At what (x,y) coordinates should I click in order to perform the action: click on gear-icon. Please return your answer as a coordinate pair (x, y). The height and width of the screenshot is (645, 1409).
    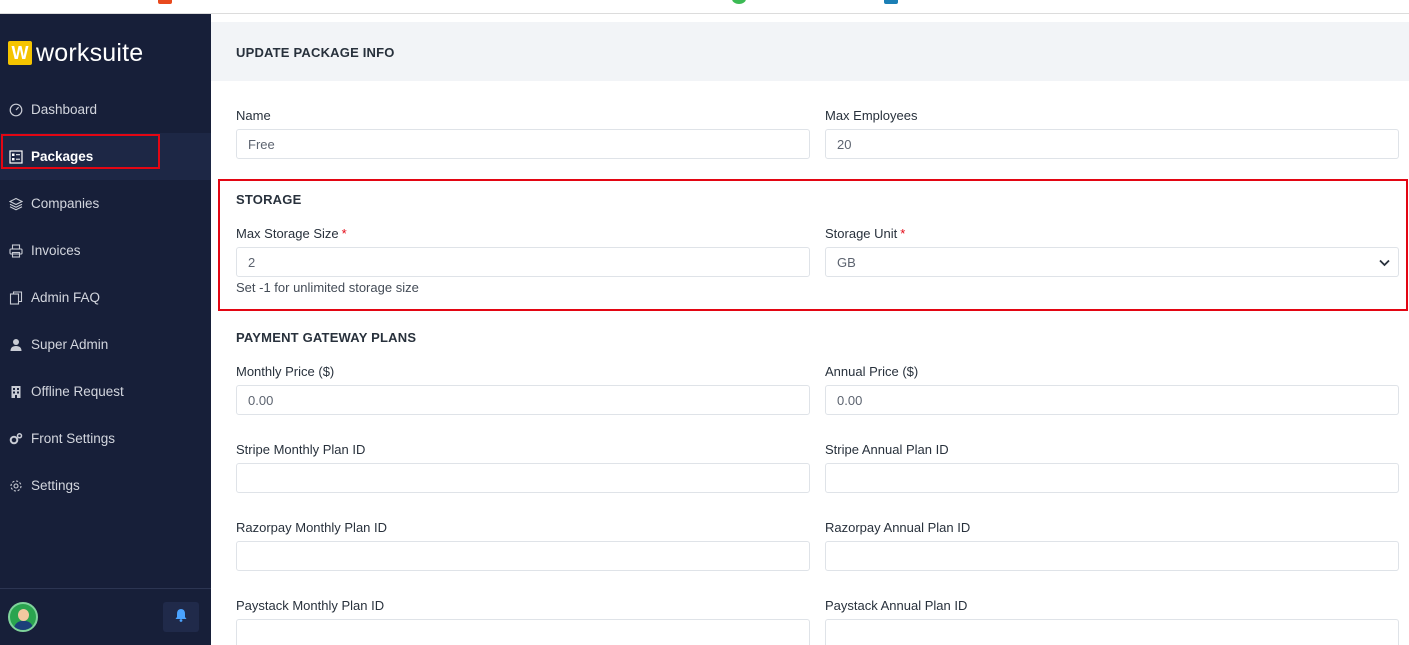
    Looking at the image, I should click on (16, 486).